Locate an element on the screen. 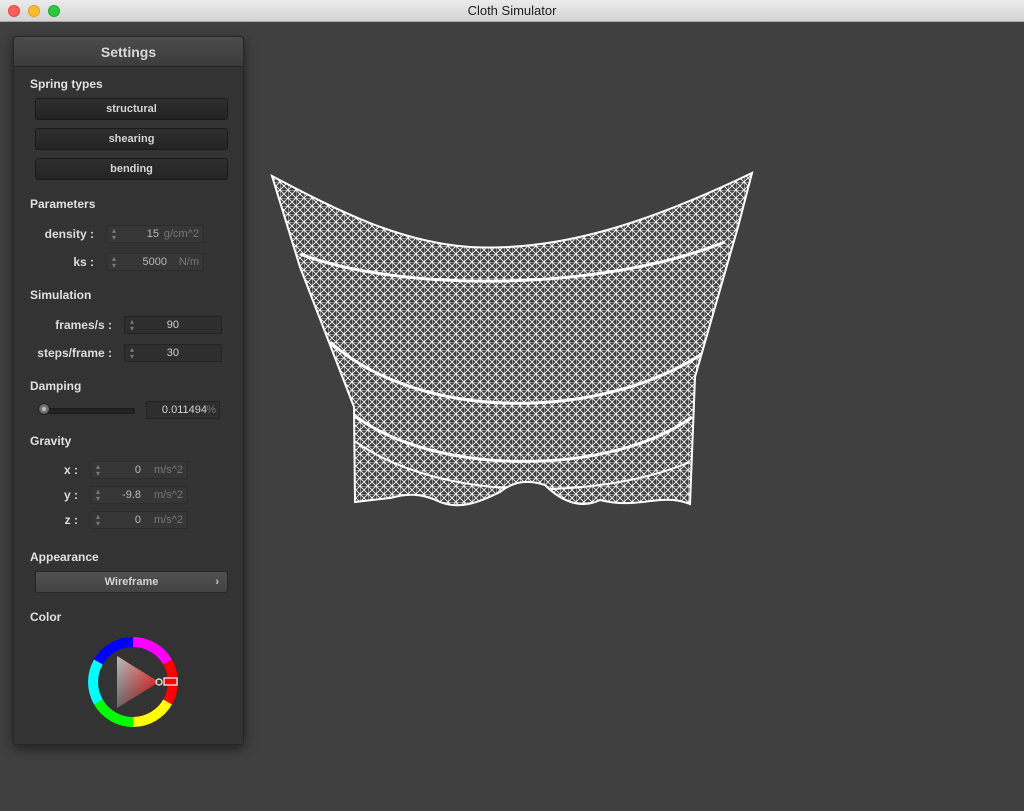 This screenshot has height=811, width=1024. bending-button: bending is located at coordinates (131, 169).